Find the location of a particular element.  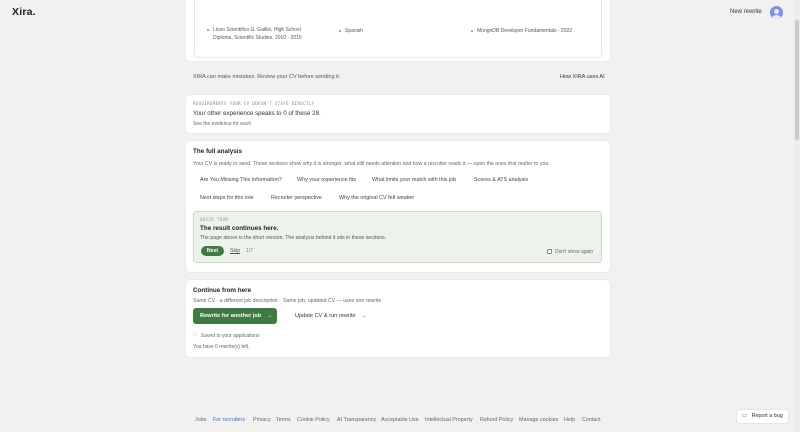

tab-recruiter-perspective: Recruiter perspective is located at coordinates (296, 198).